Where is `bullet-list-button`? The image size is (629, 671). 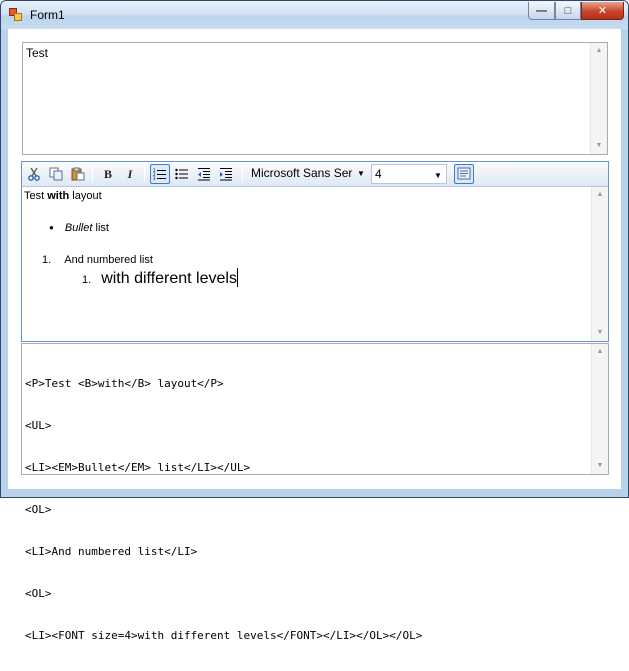 bullet-list-button is located at coordinates (182, 174).